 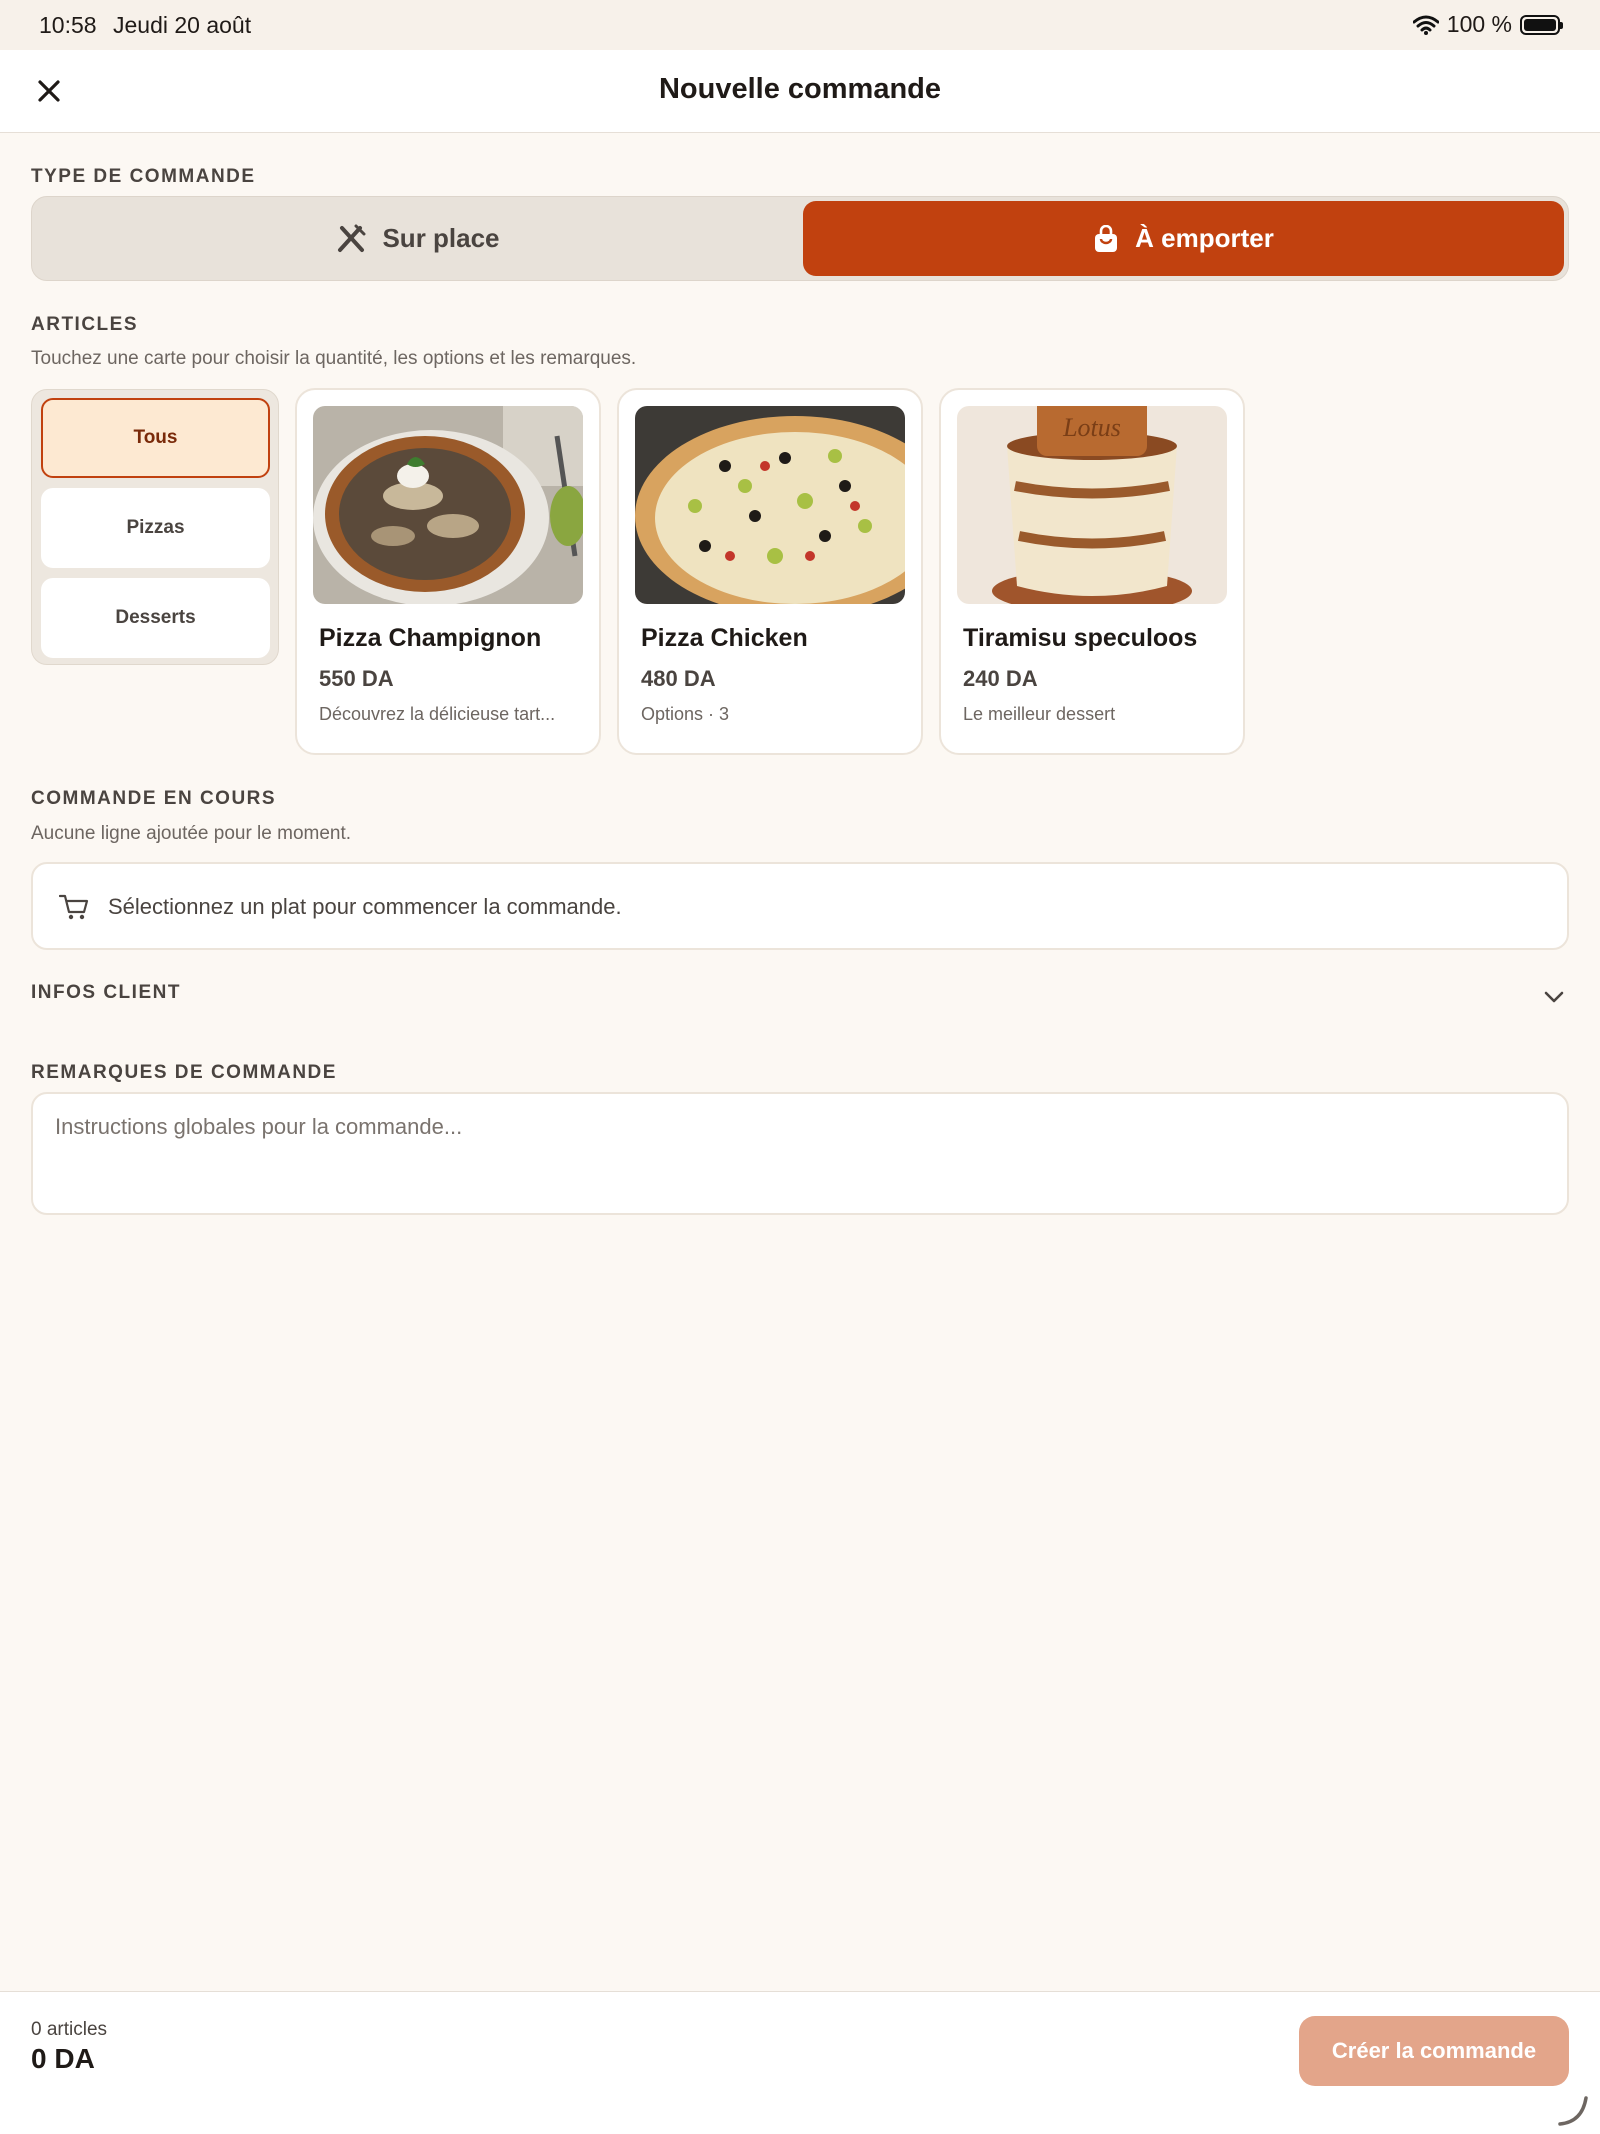 I want to click on product-name: Pizza Champignon, so click(x=430, y=638).